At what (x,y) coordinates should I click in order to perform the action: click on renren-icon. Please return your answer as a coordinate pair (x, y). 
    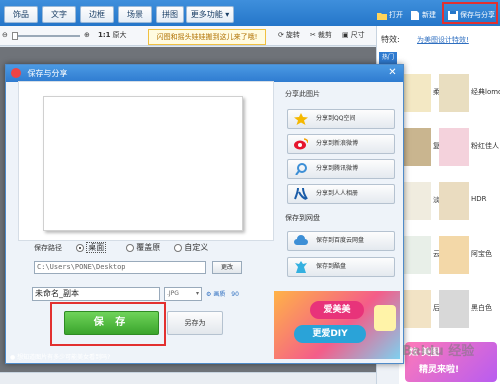
    Looking at the image, I should click on (301, 194).